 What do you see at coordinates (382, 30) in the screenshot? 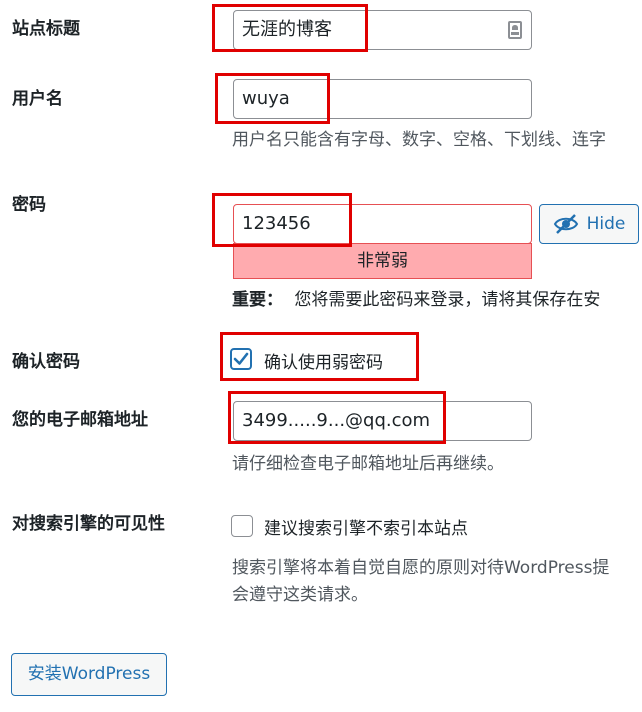
I see `site-title-input: 无涯的博客` at bounding box center [382, 30].